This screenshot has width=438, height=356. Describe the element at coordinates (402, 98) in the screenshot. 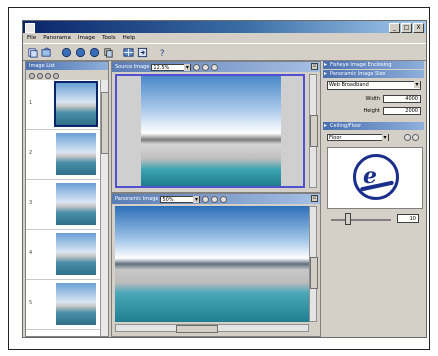

I see `width-field: 4000` at that location.